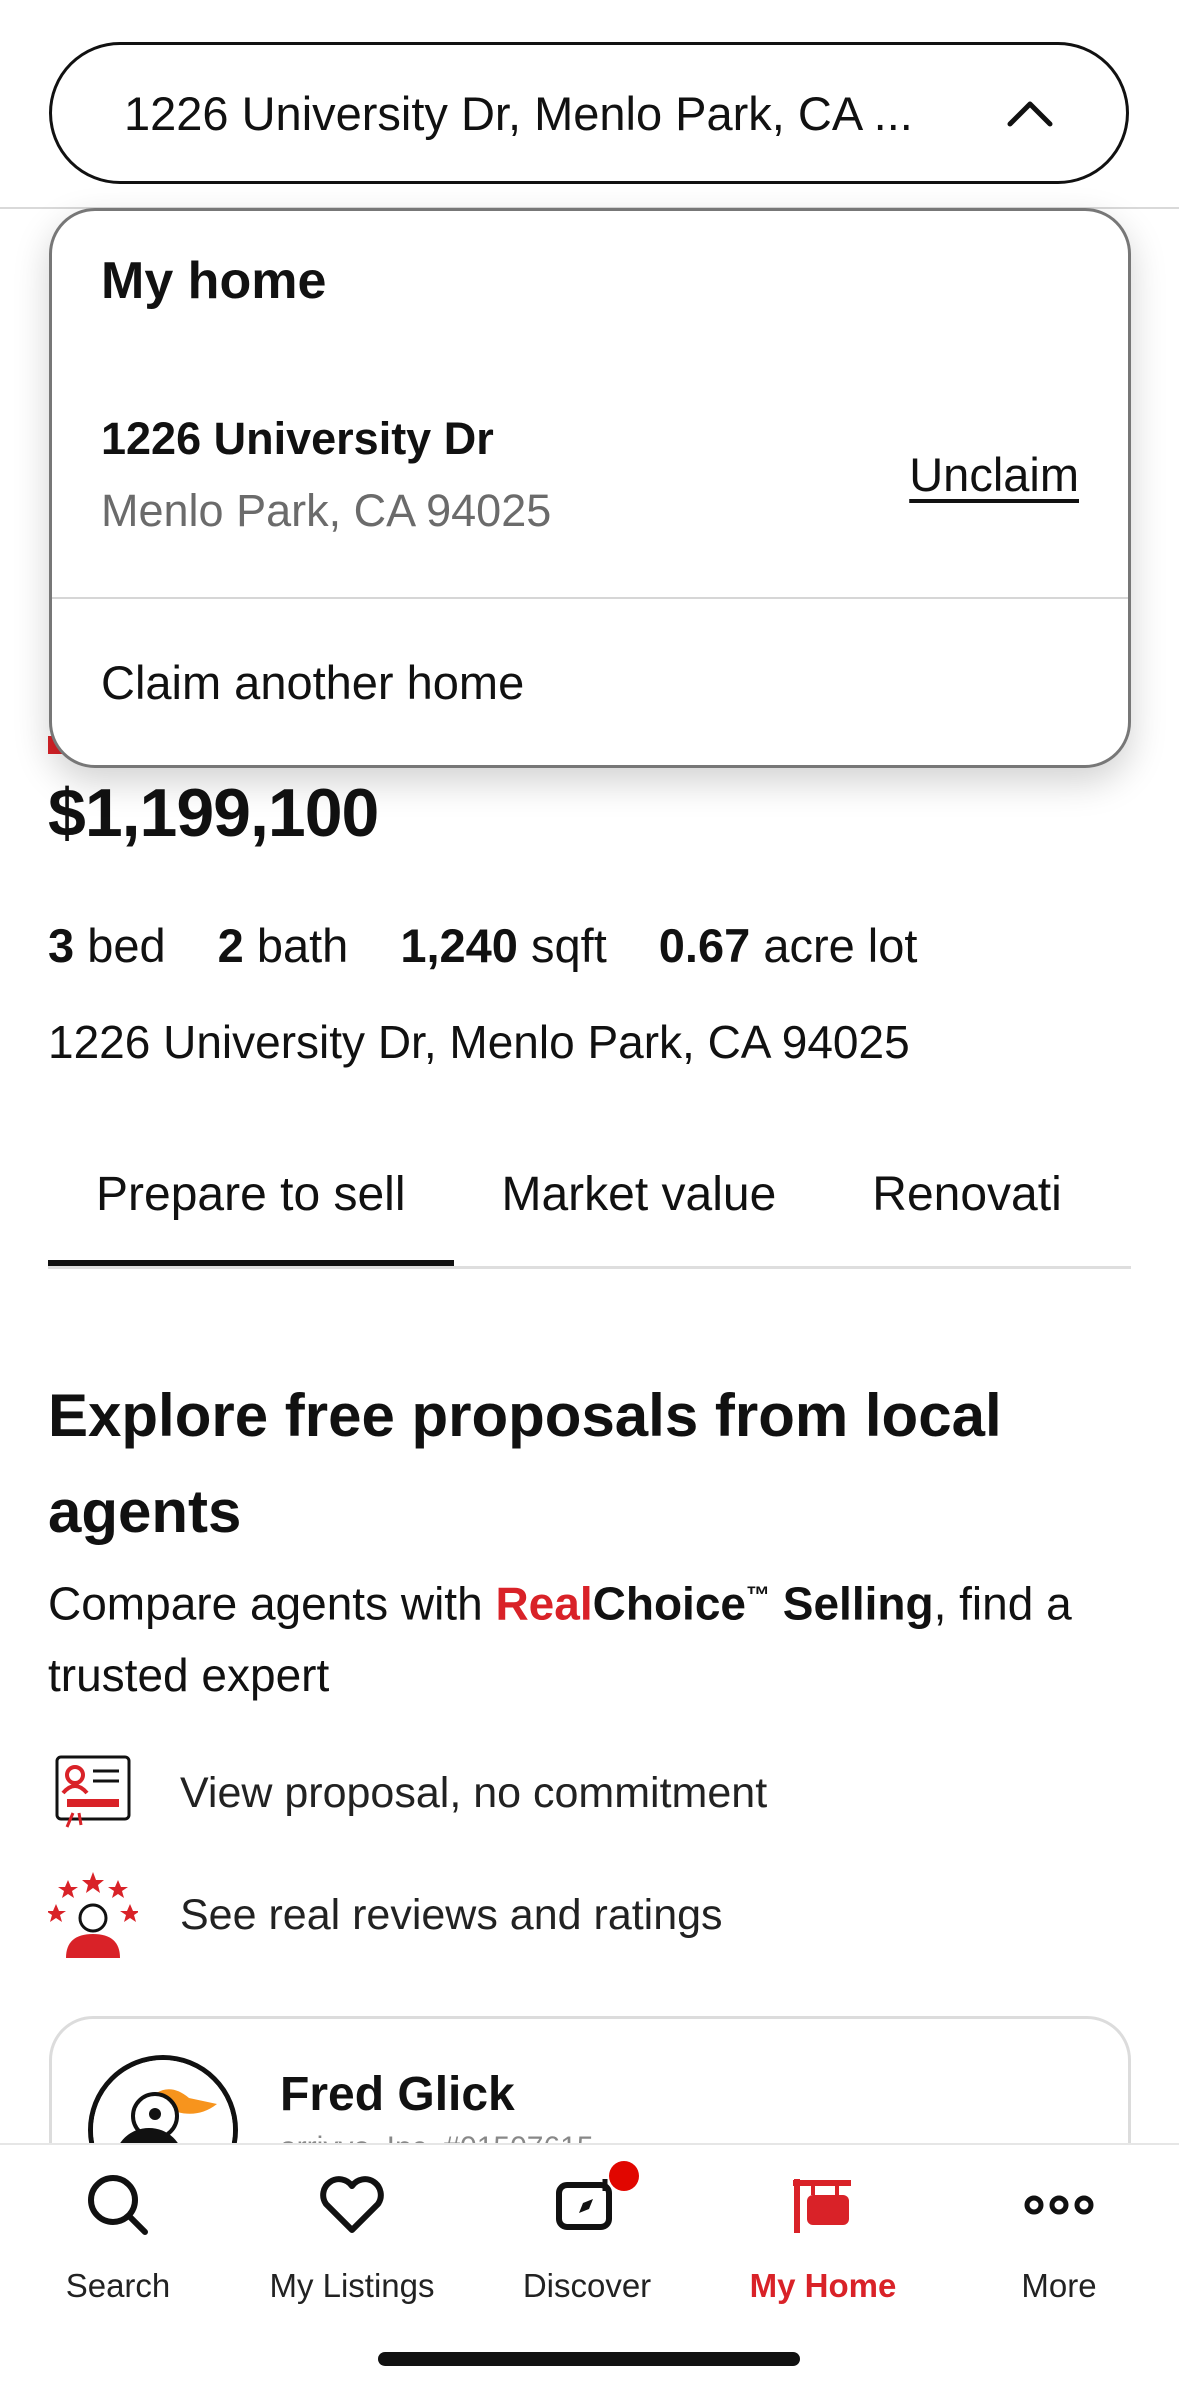 Image resolution: width=1179 pixels, height=2396 pixels. What do you see at coordinates (213, 813) in the screenshot?
I see `home-price: $1,199,100` at bounding box center [213, 813].